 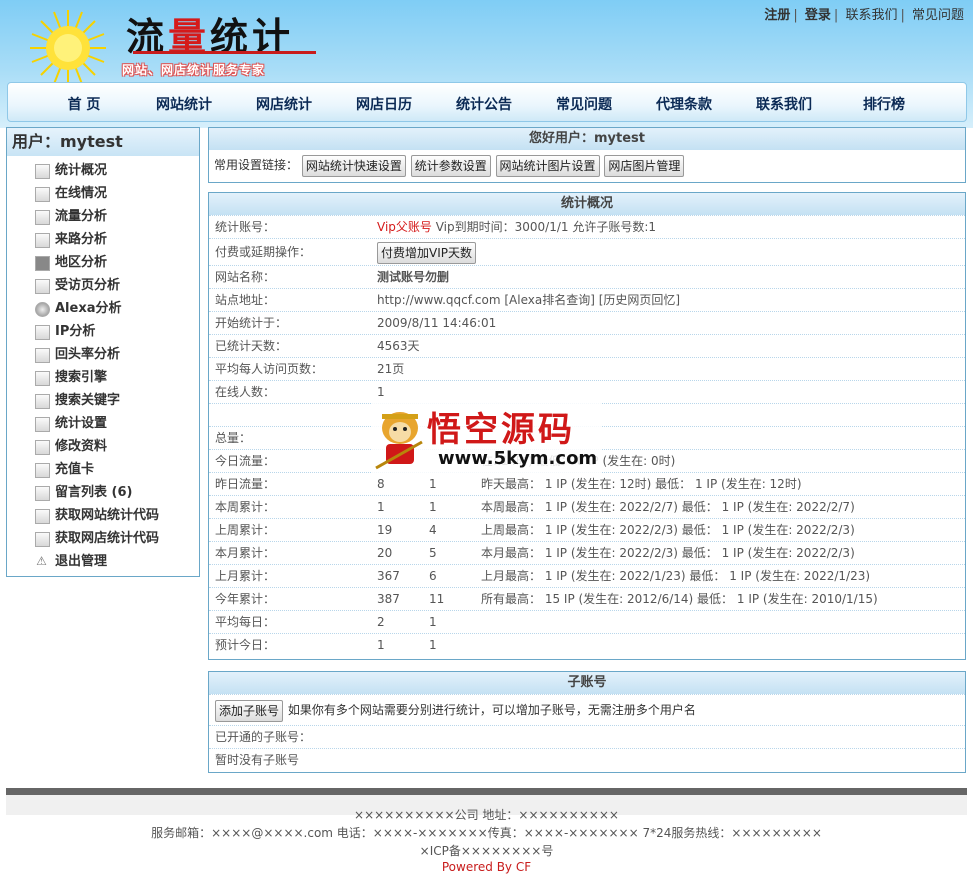 I want to click on days-row: 已统计天数： 4563天, so click(x=587, y=345).